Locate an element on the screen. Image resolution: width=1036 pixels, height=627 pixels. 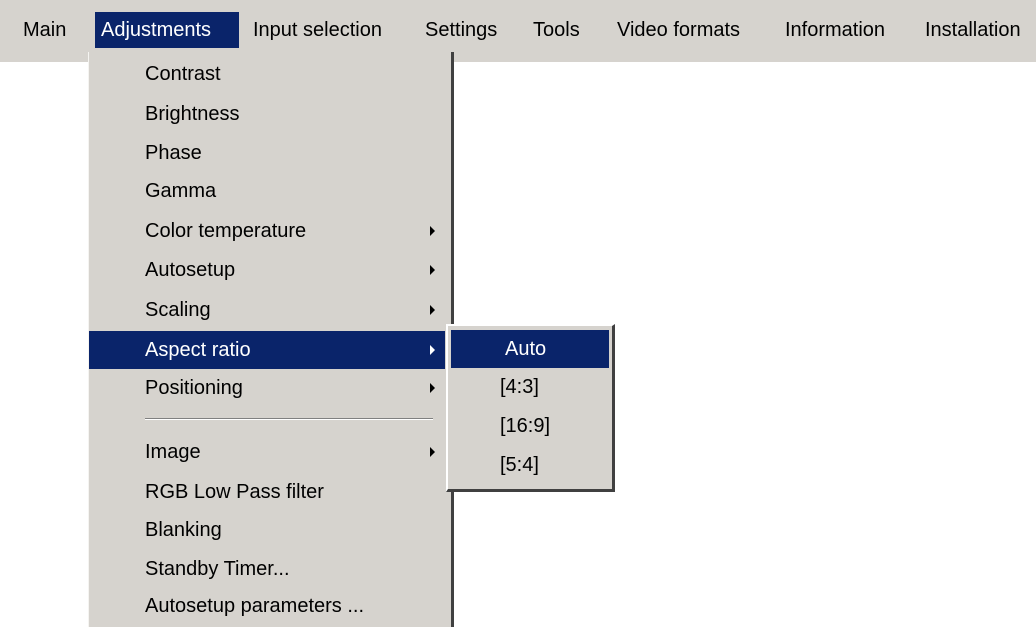
menu-item-color-temperature: Color temperature is located at coordinates (270, 231).